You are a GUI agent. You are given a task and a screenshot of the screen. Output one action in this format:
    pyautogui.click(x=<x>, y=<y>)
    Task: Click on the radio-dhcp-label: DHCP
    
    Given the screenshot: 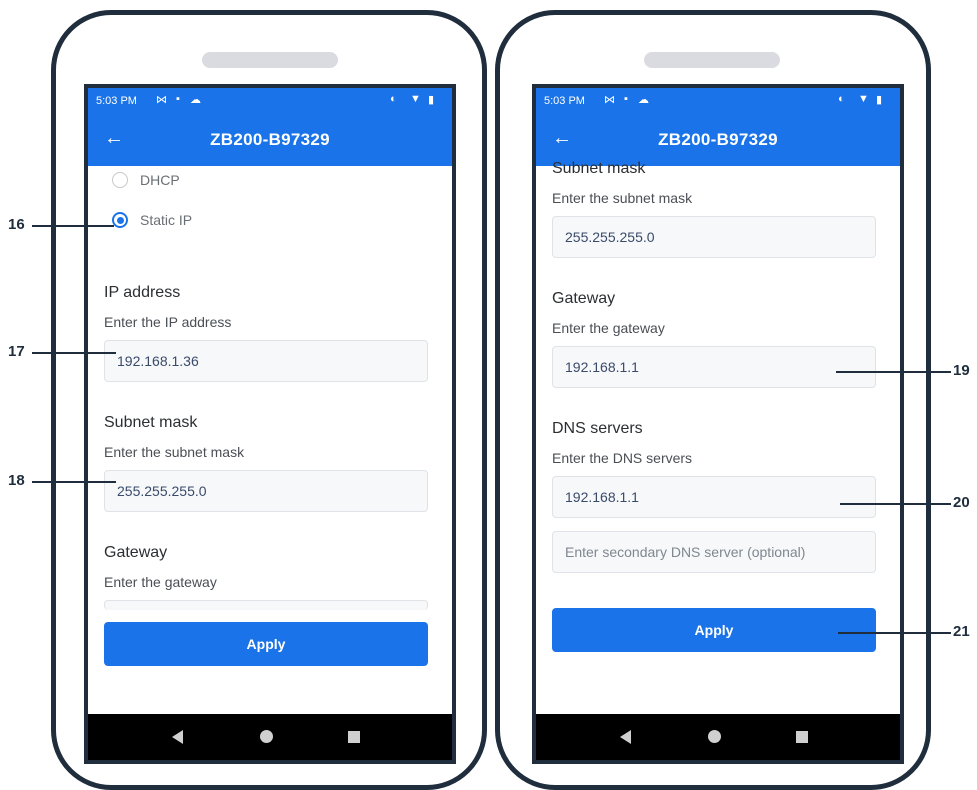 What is the action you would take?
    pyautogui.click(x=160, y=180)
    